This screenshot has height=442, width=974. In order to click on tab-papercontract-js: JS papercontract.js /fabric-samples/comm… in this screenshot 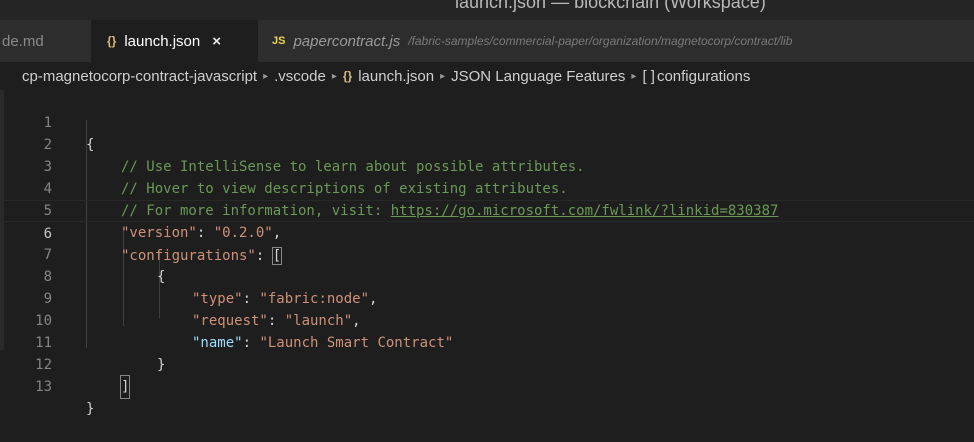, I will do `click(616, 41)`.